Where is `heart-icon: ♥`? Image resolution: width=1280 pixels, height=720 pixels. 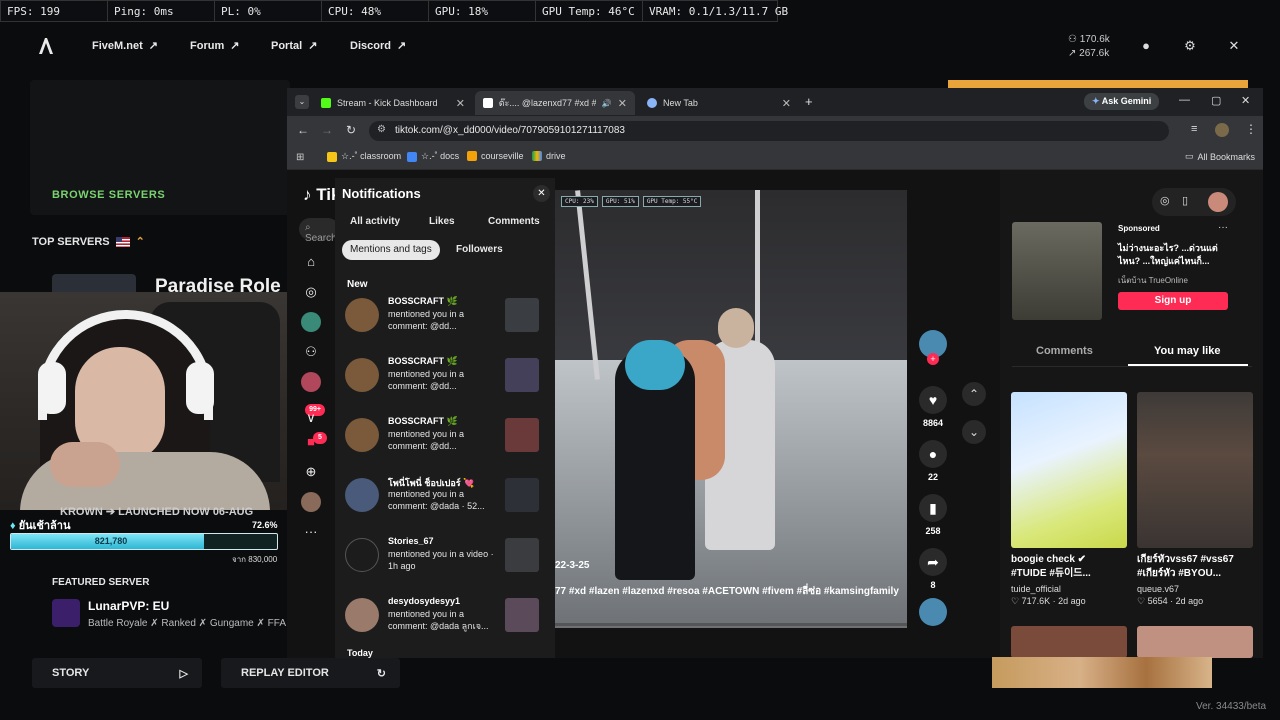
heart-icon: ♥ is located at coordinates (933, 400).